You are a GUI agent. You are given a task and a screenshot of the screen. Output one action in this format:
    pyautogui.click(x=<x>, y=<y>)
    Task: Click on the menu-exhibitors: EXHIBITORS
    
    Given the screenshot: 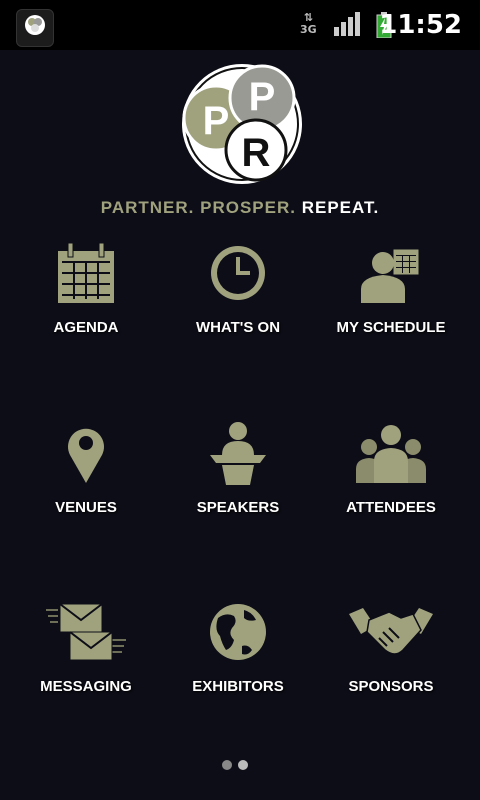 What is the action you would take?
    pyautogui.click(x=238, y=670)
    